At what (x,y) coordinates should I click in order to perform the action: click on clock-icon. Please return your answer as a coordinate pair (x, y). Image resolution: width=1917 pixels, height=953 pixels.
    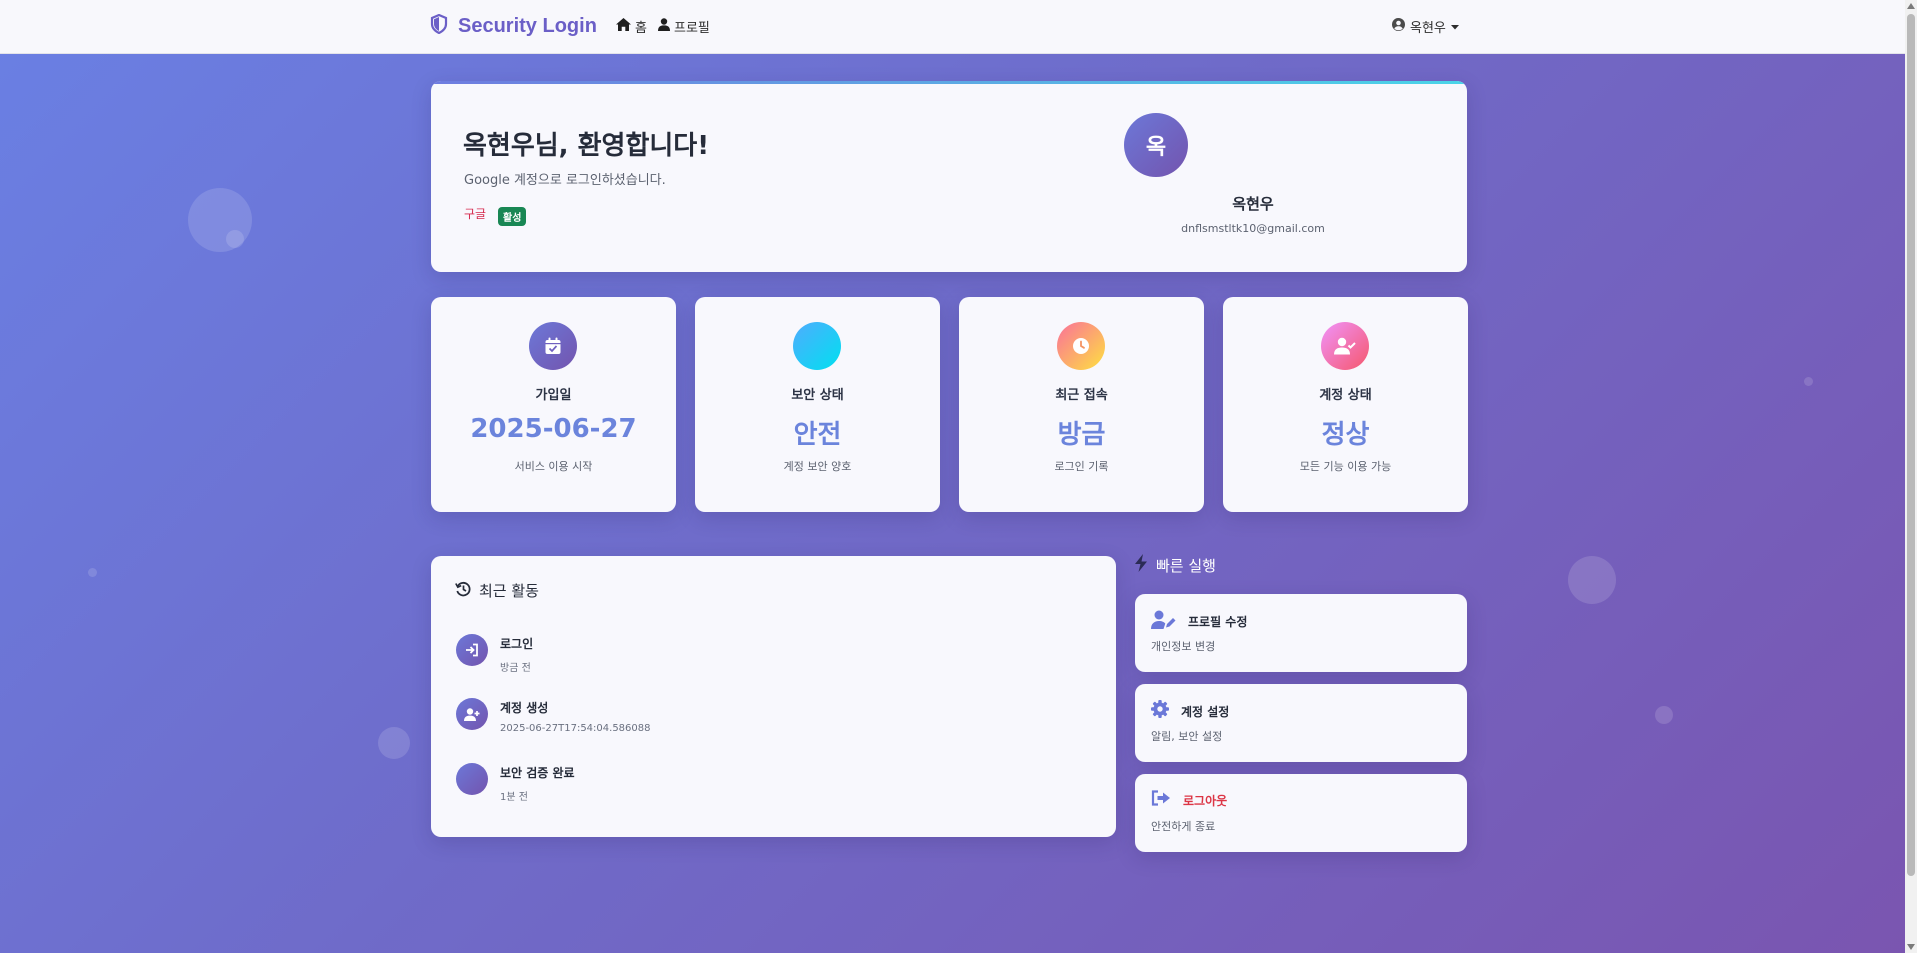
    Looking at the image, I should click on (1081, 346).